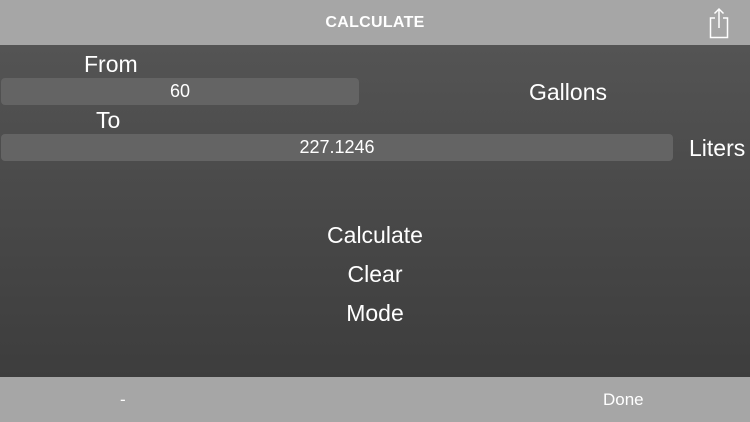 The image size is (750, 422). I want to click on clear-row: Clear, so click(375, 274).